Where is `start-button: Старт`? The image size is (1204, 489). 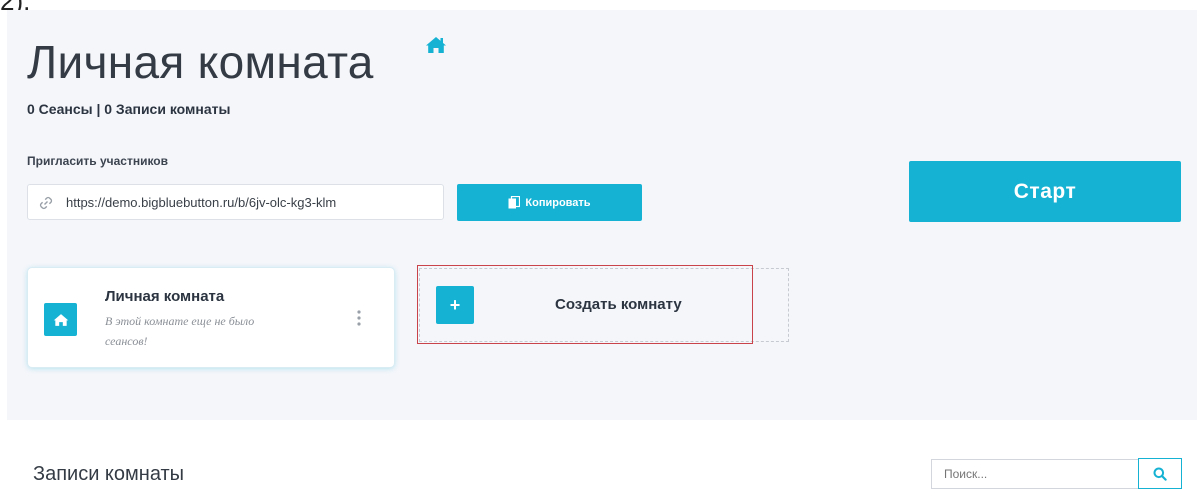
start-button: Старт is located at coordinates (1045, 191).